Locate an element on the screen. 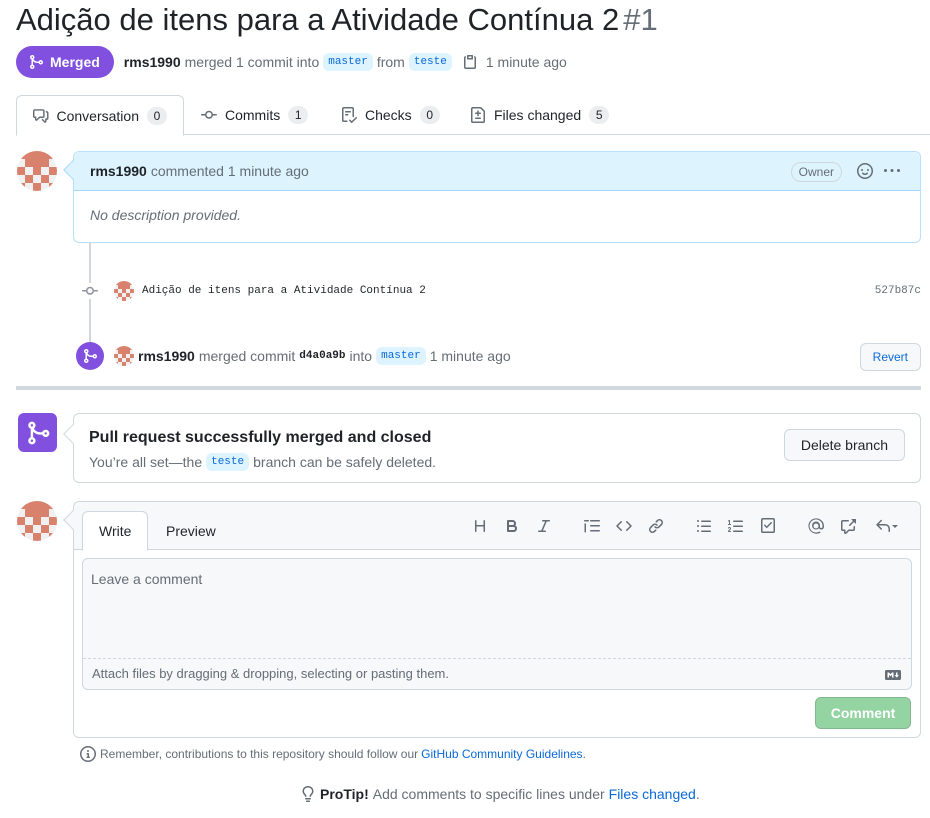 This screenshot has height=818, width=930. merge-time: 1 minute ago is located at coordinates (470, 356).